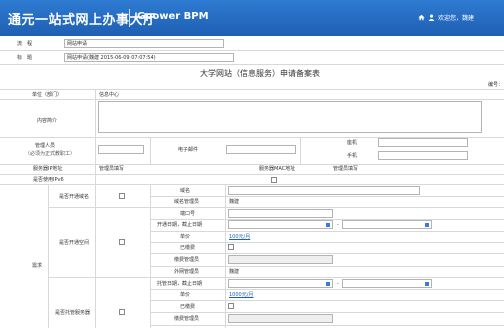 The image size is (504, 328). I want to click on mobile-field, so click(423, 155).